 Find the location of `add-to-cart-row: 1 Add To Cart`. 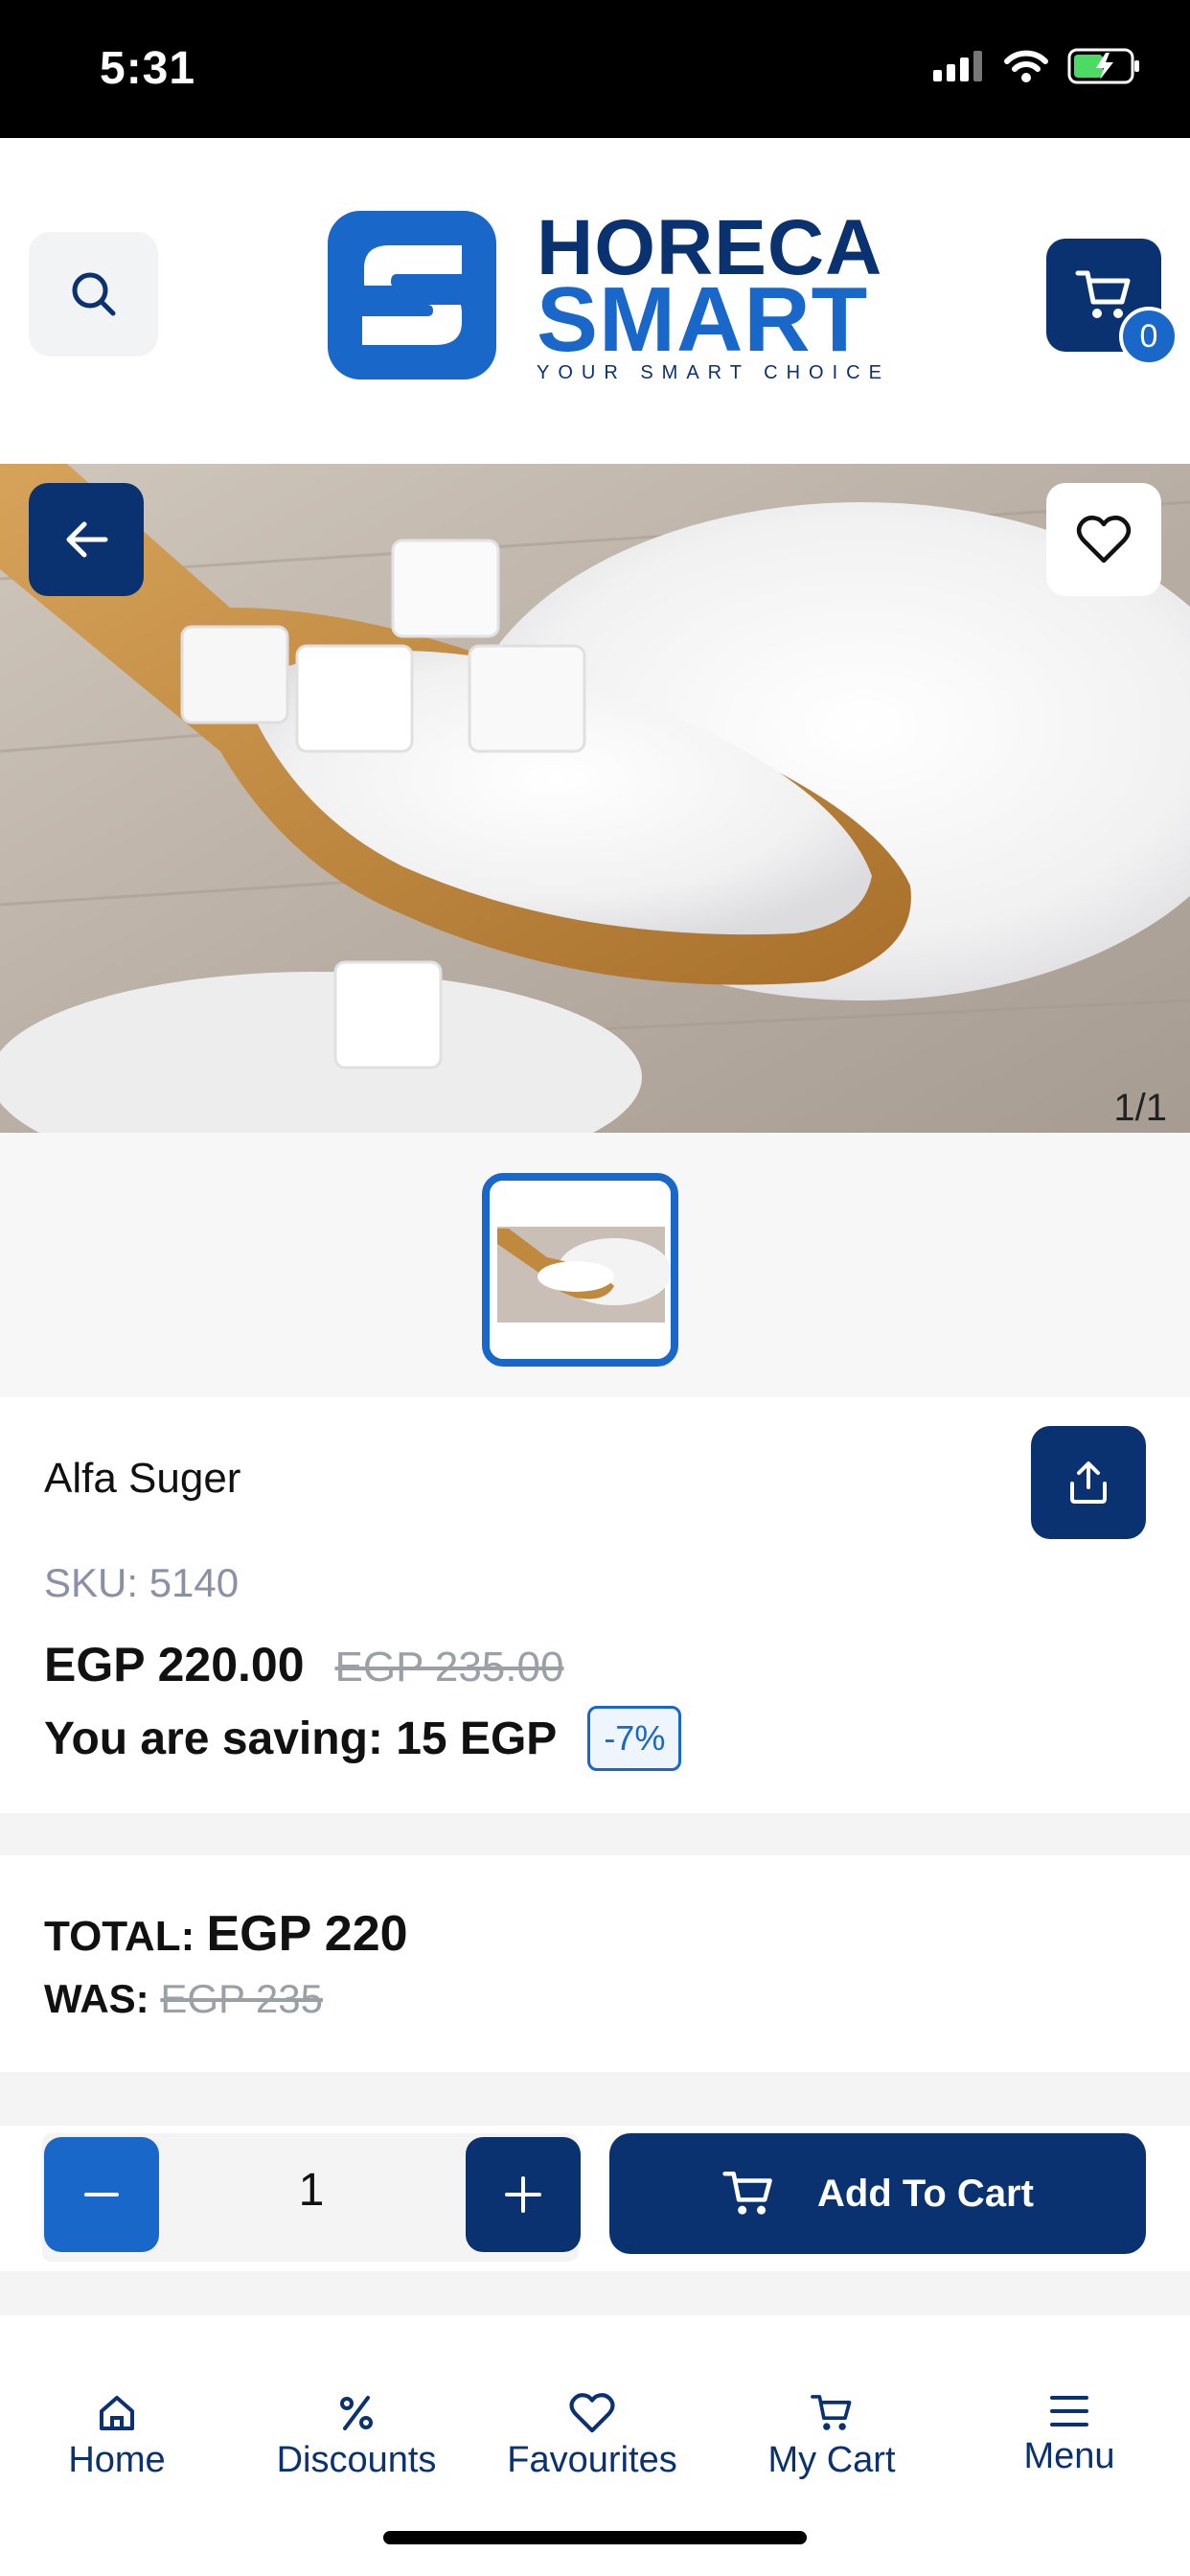

add-to-cart-row: 1 Add To Cart is located at coordinates (595, 2198).